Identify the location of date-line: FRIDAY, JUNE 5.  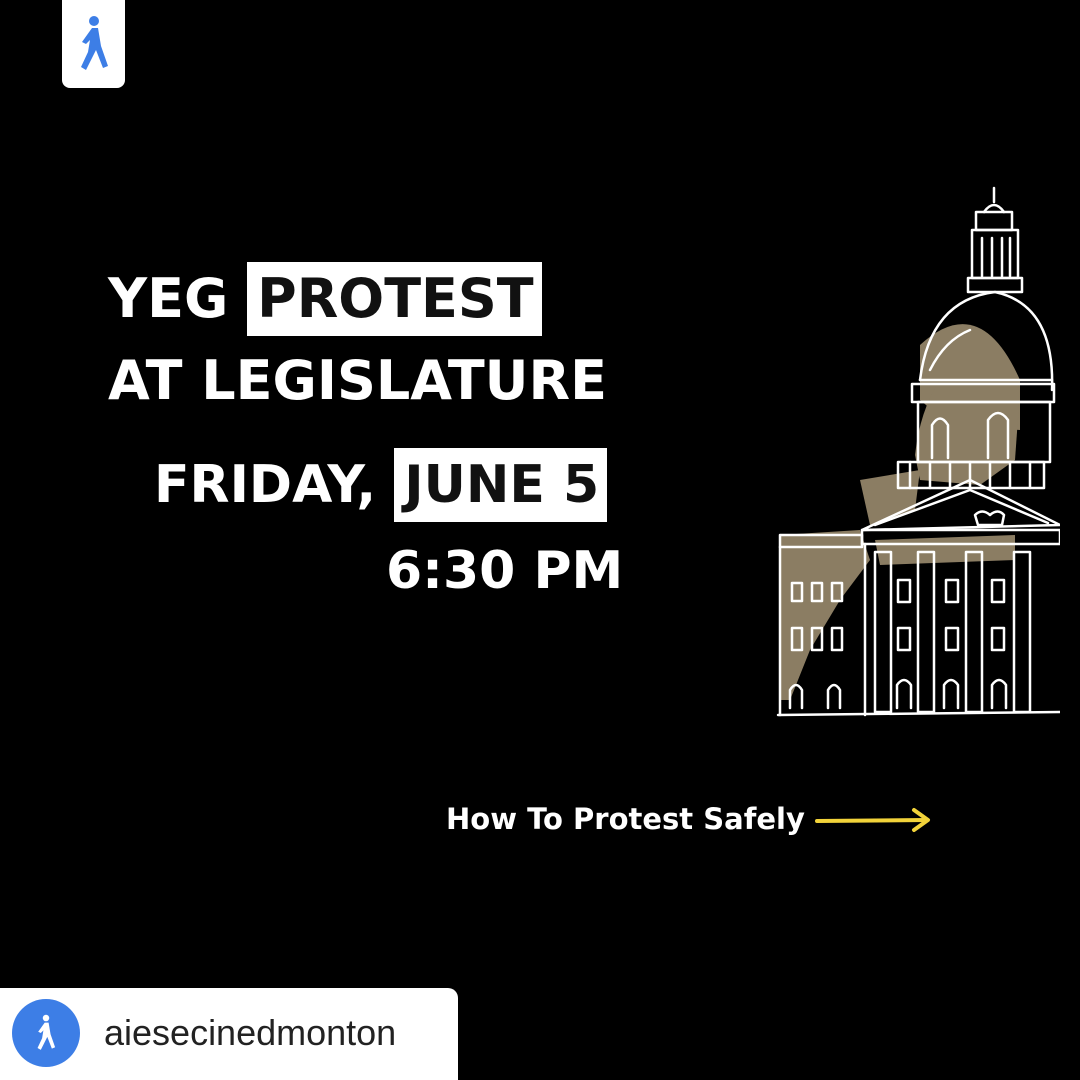
(381, 485).